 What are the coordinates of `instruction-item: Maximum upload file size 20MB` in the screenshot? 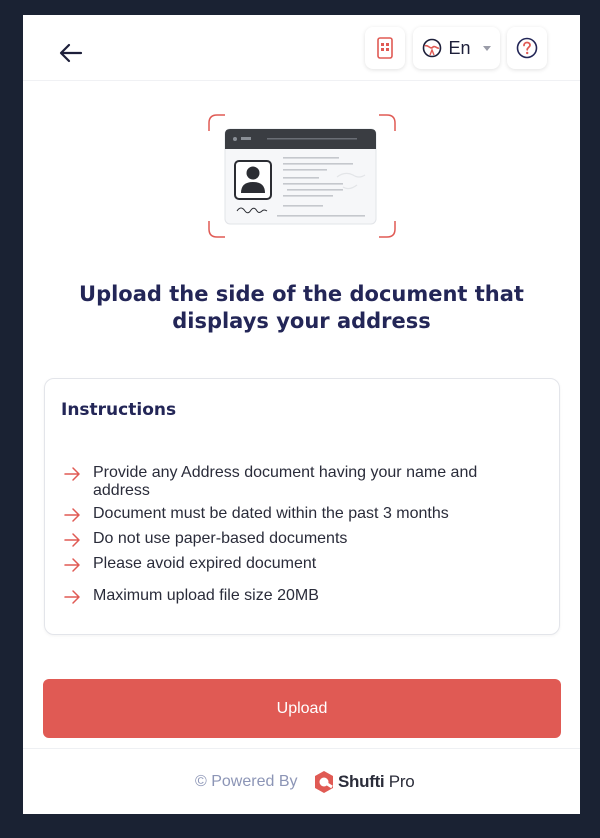 It's located at (298, 596).